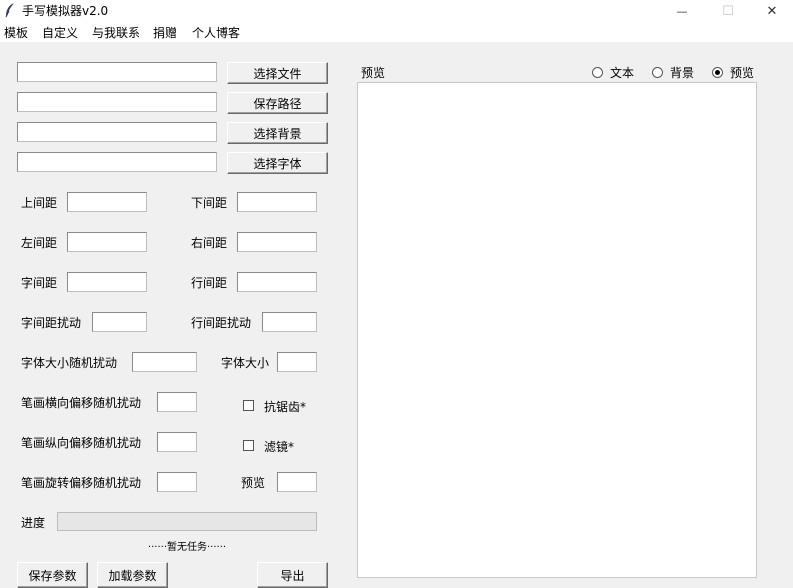 The height and width of the screenshot is (588, 793). What do you see at coordinates (248, 445) in the screenshot?
I see `filter-checkbox` at bounding box center [248, 445].